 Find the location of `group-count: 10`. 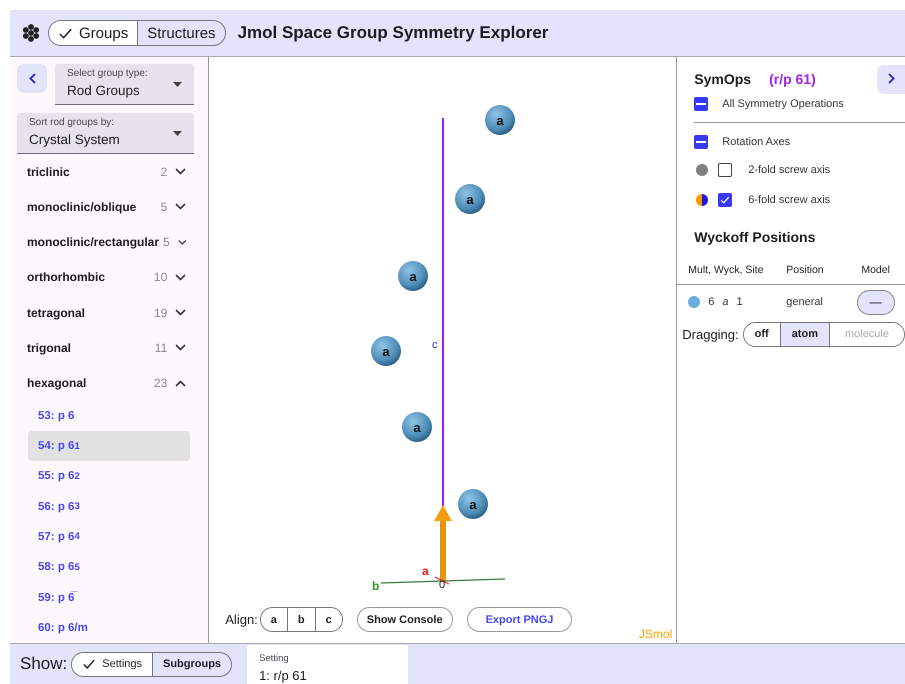

group-count: 10 is located at coordinates (161, 277).